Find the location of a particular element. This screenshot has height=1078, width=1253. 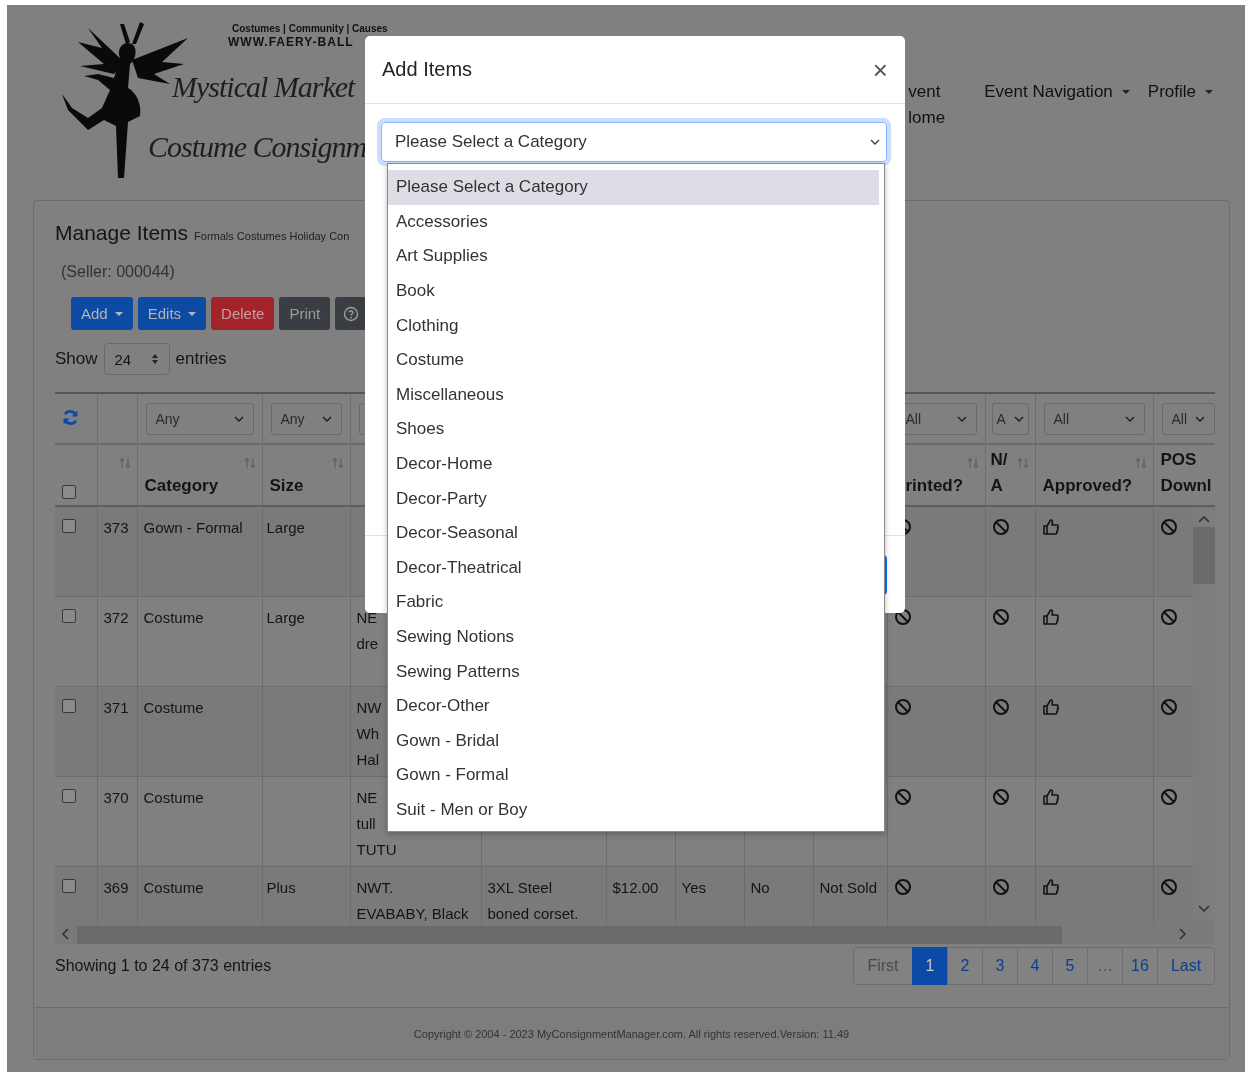

tagline: Costumes | Community | Causes is located at coordinates (310, 28).